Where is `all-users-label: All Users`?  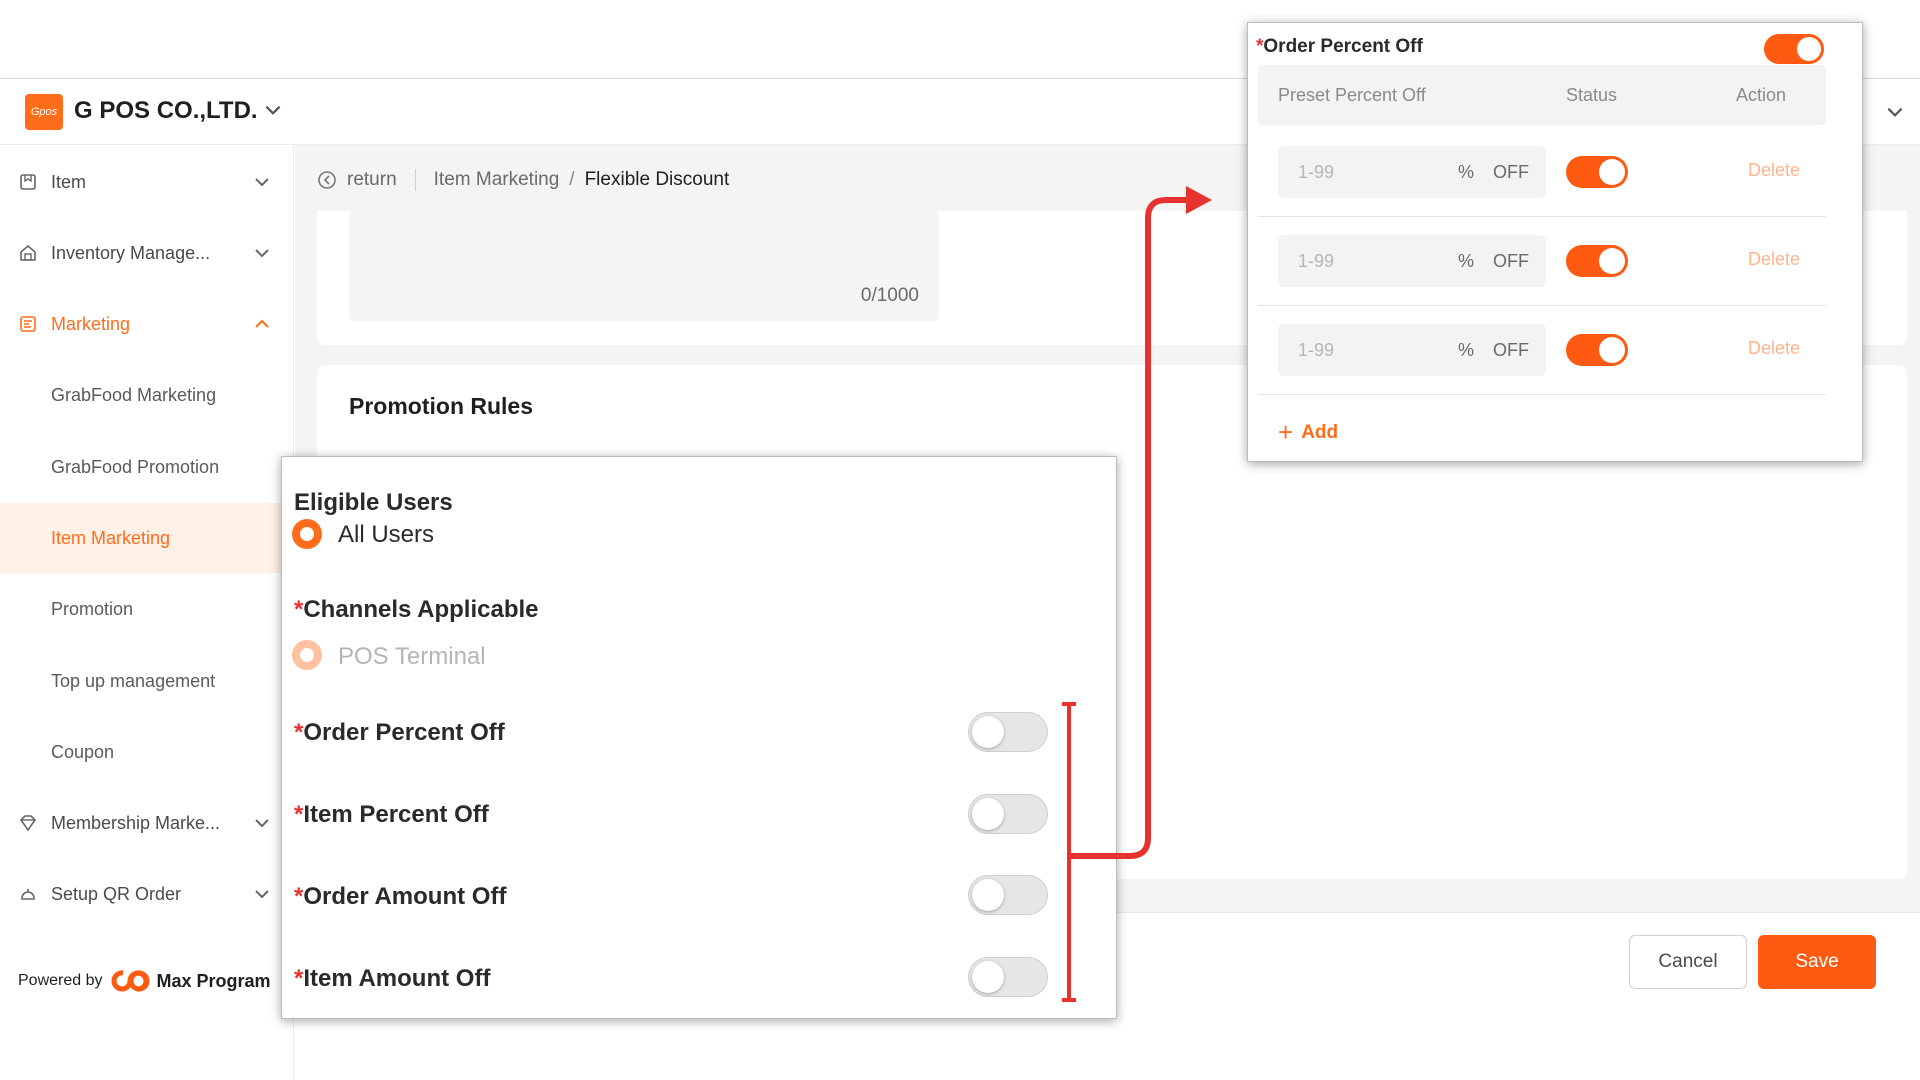
all-users-label: All Users is located at coordinates (386, 534).